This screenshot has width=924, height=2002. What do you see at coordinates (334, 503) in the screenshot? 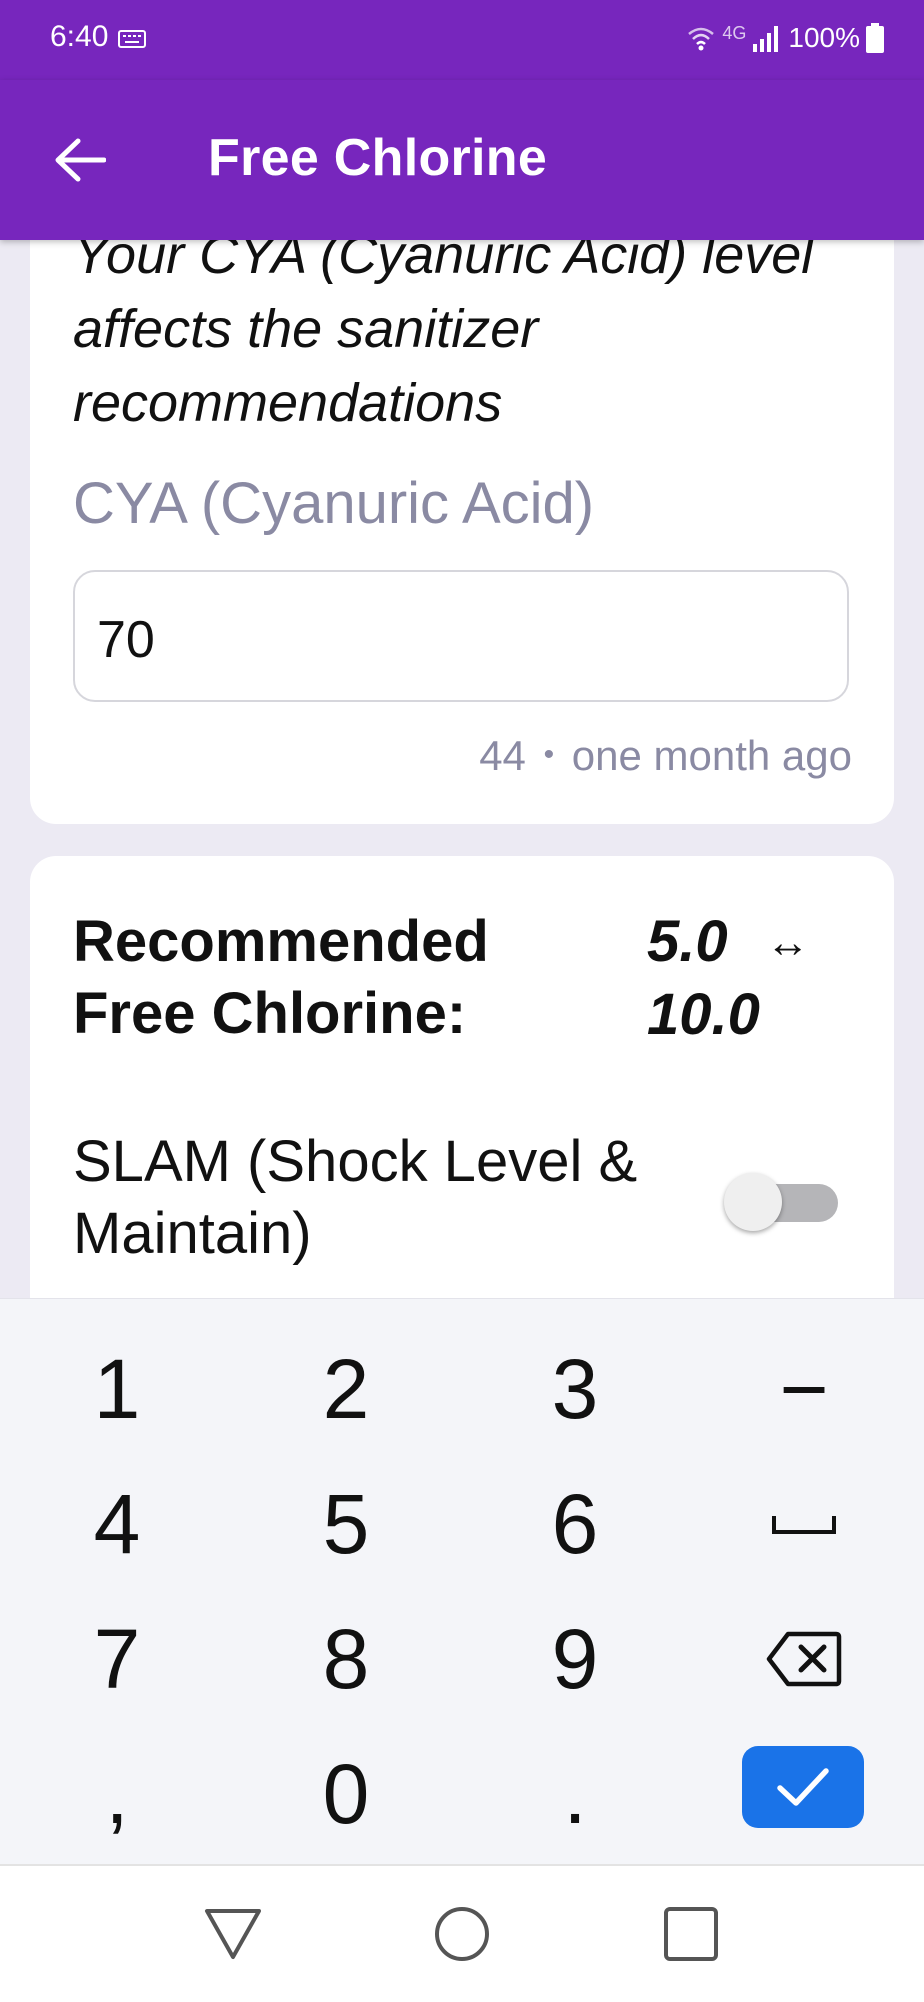
I see `cya-field-label: CYA (Cyanuric Acid)` at bounding box center [334, 503].